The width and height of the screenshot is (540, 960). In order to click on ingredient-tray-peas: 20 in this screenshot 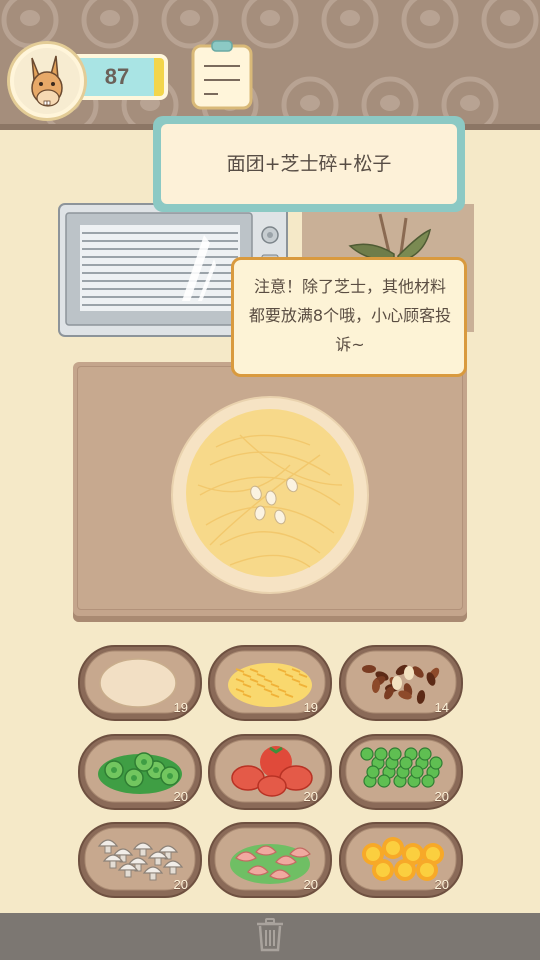, I will do `click(401, 772)`.